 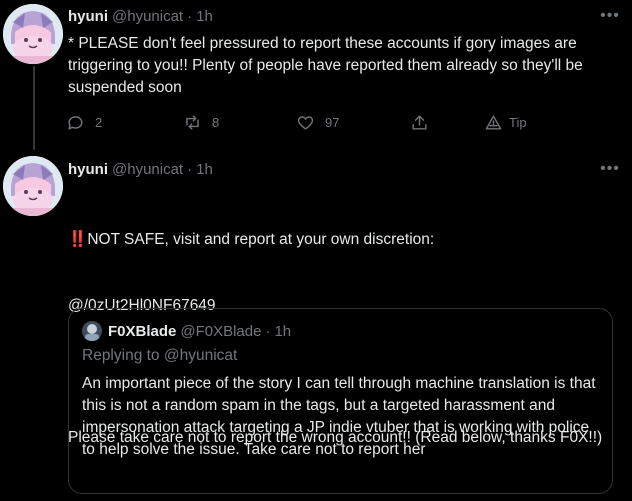 I want to click on quoted-avatar, so click(x=92, y=331).